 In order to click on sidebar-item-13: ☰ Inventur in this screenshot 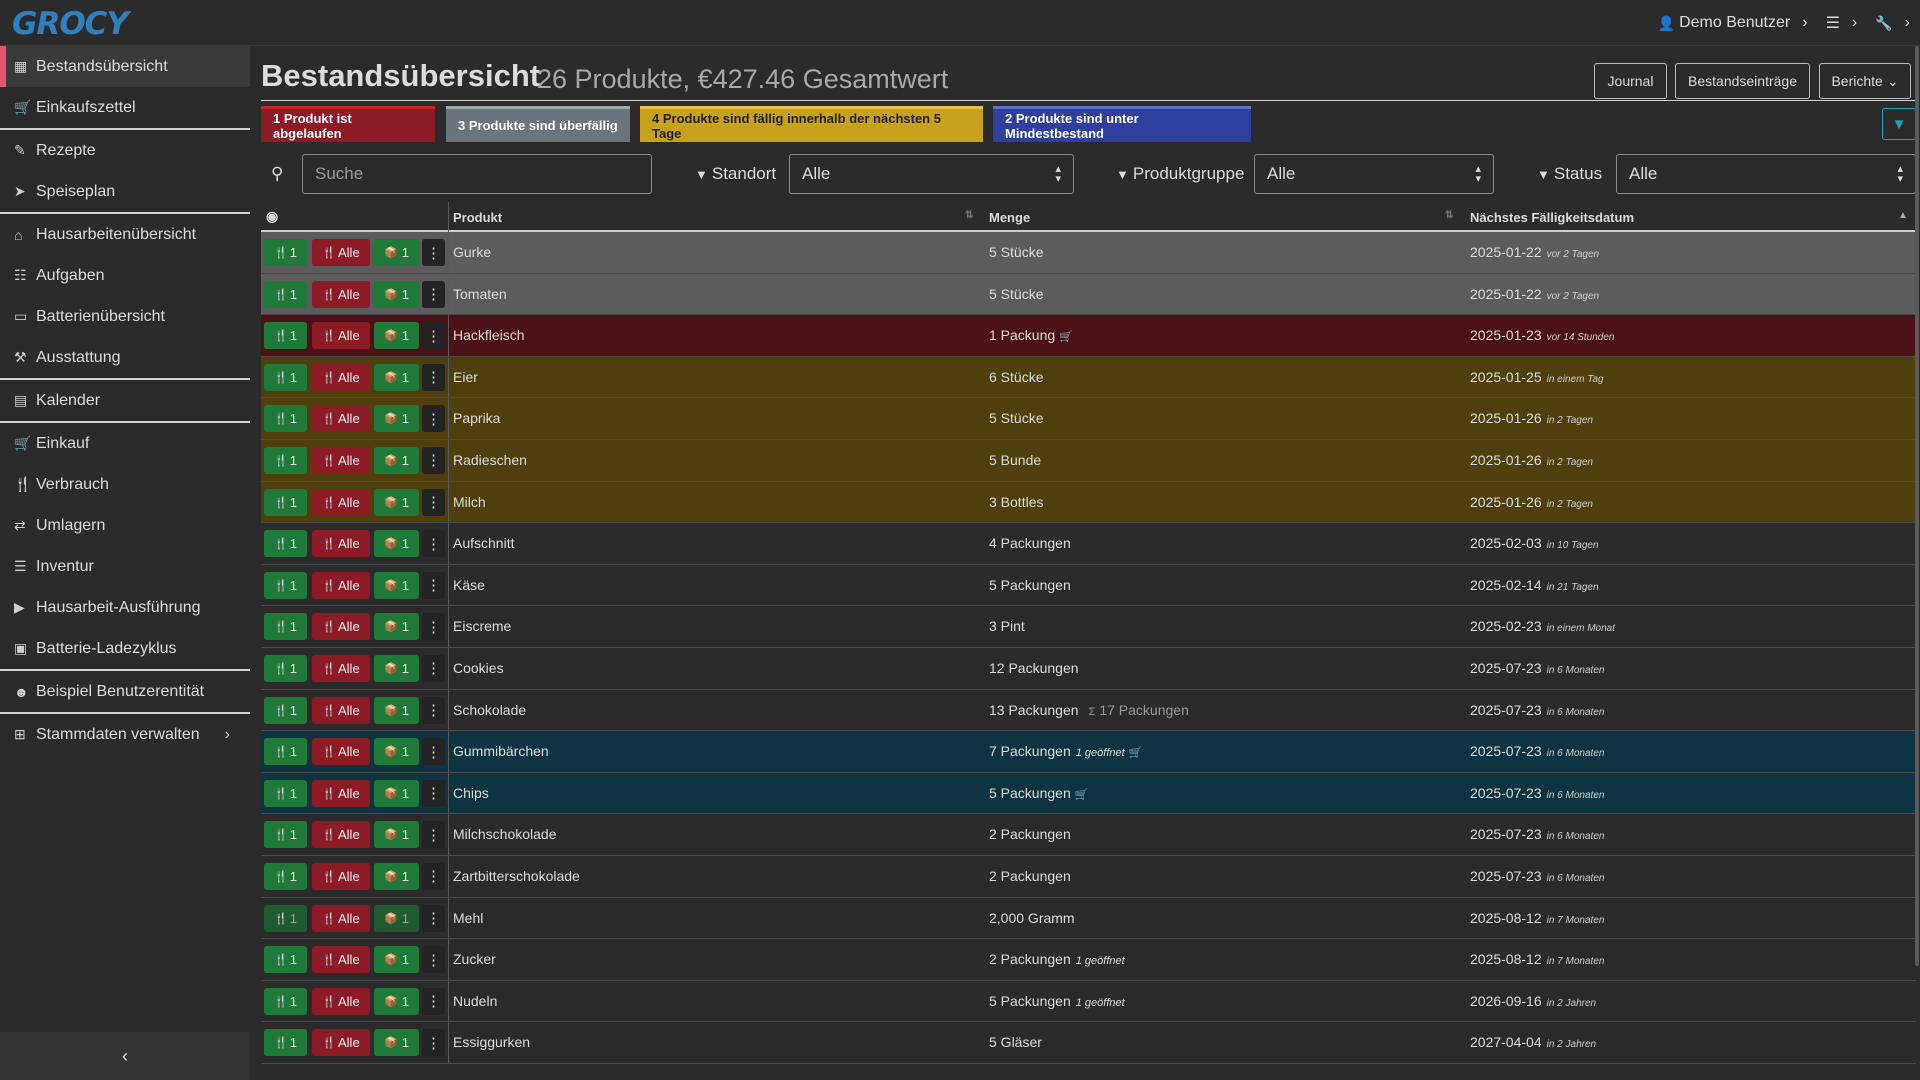, I will do `click(125, 566)`.